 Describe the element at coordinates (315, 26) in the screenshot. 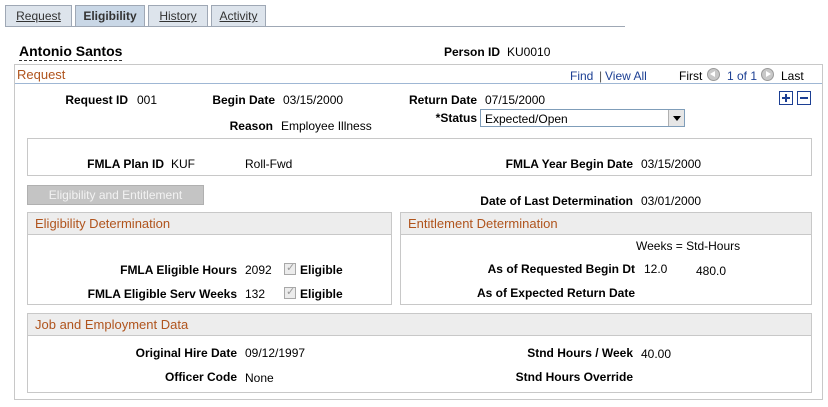

I see `tab-underline` at that location.